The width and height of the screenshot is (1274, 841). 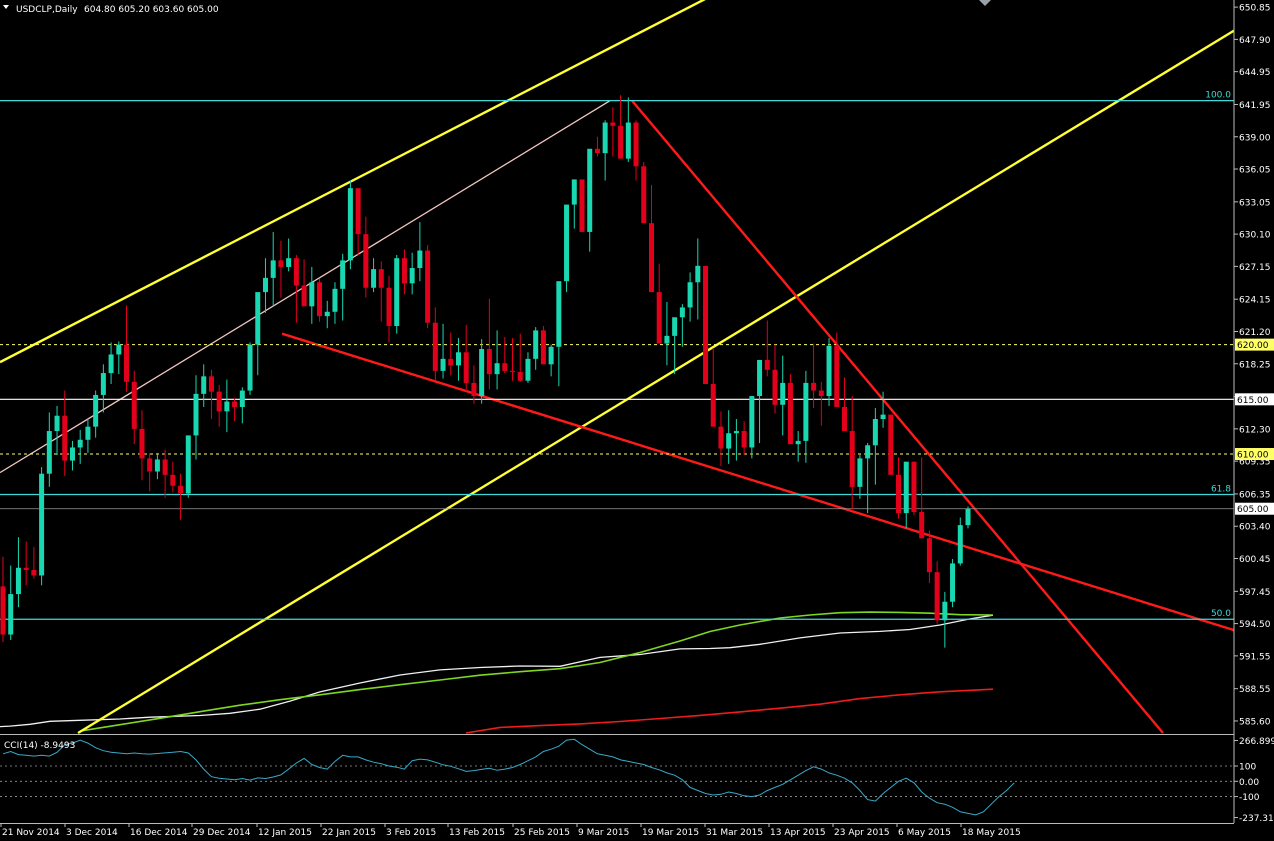 What do you see at coordinates (542, 833) in the screenshot?
I see `time-tick-label: 25 Feb 2015` at bounding box center [542, 833].